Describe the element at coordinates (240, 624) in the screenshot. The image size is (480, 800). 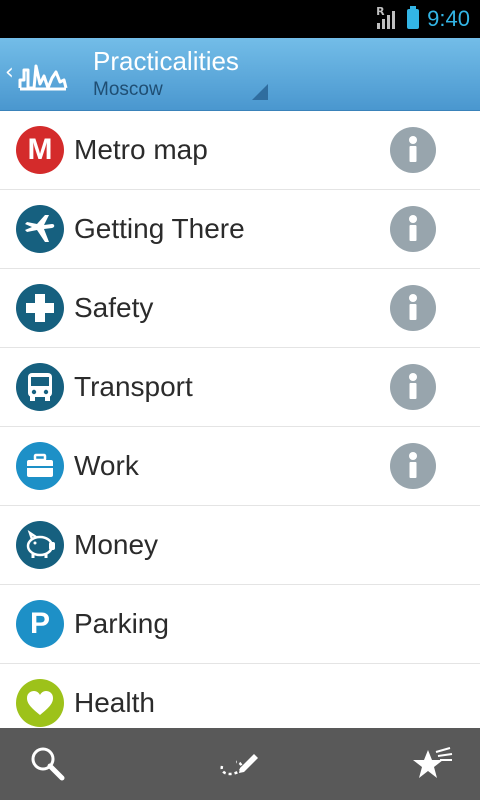
I see `list-item-parking: P Parking` at that location.